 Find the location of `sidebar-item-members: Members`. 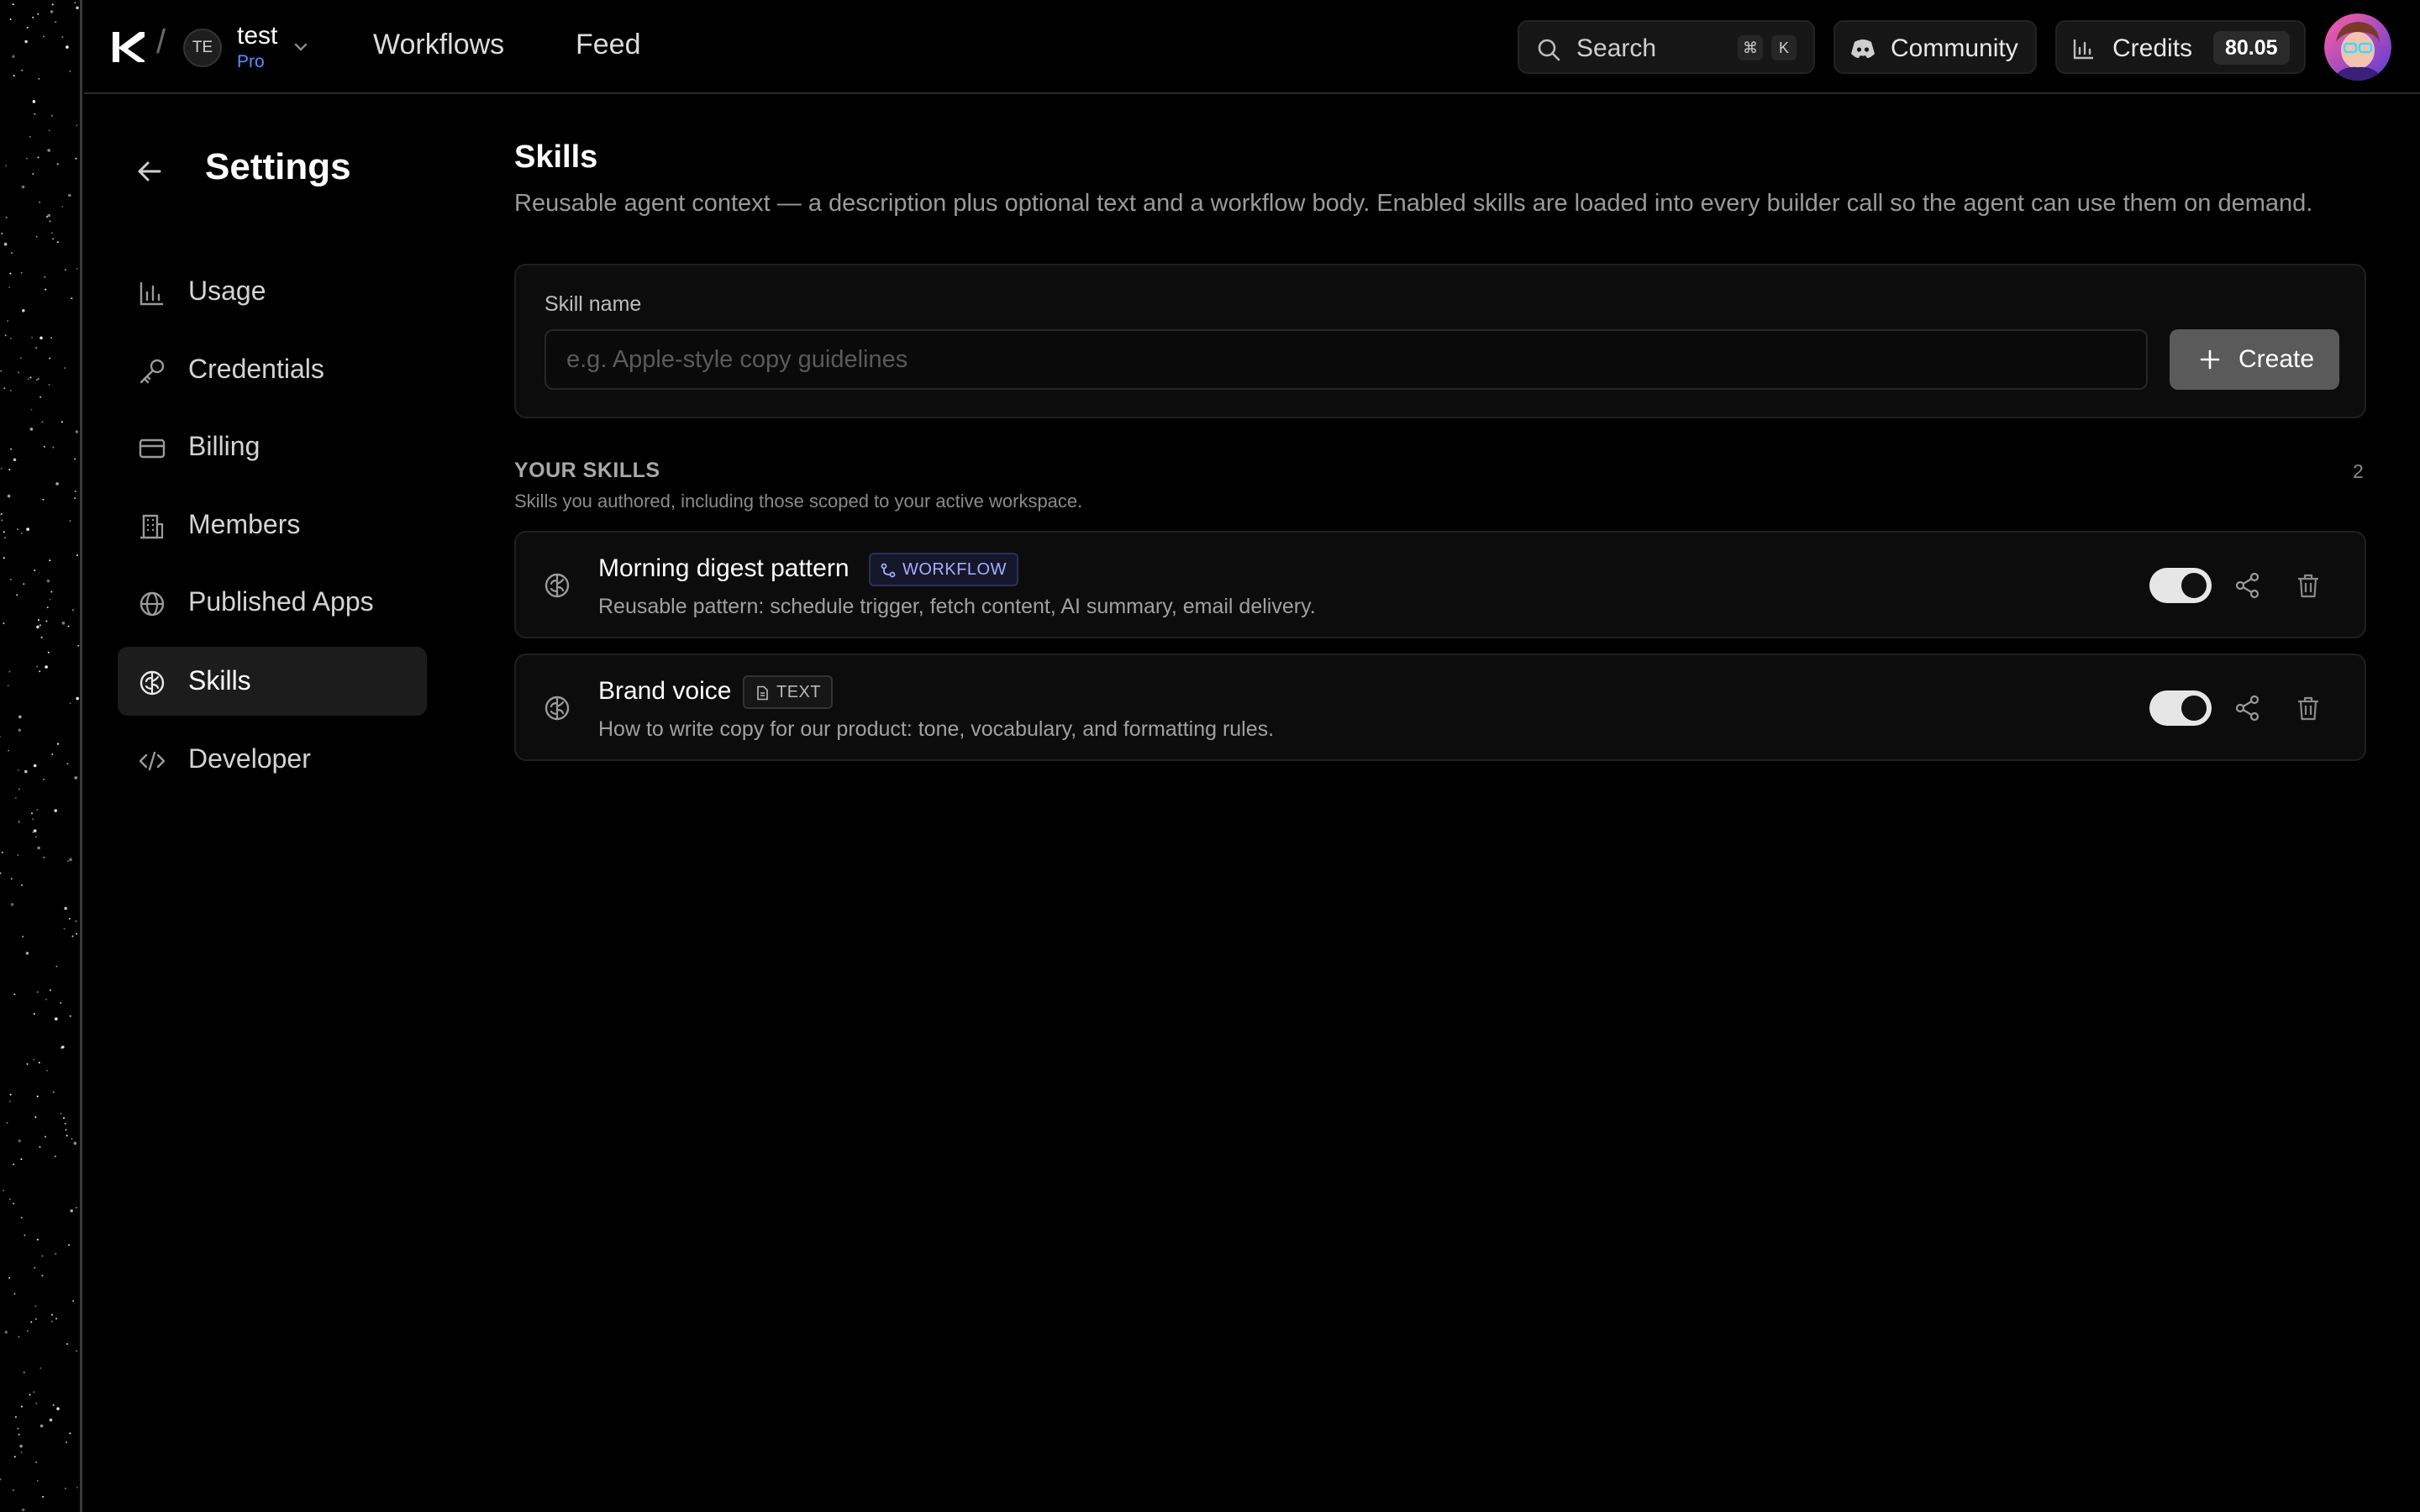

sidebar-item-members: Members is located at coordinates (272, 525).